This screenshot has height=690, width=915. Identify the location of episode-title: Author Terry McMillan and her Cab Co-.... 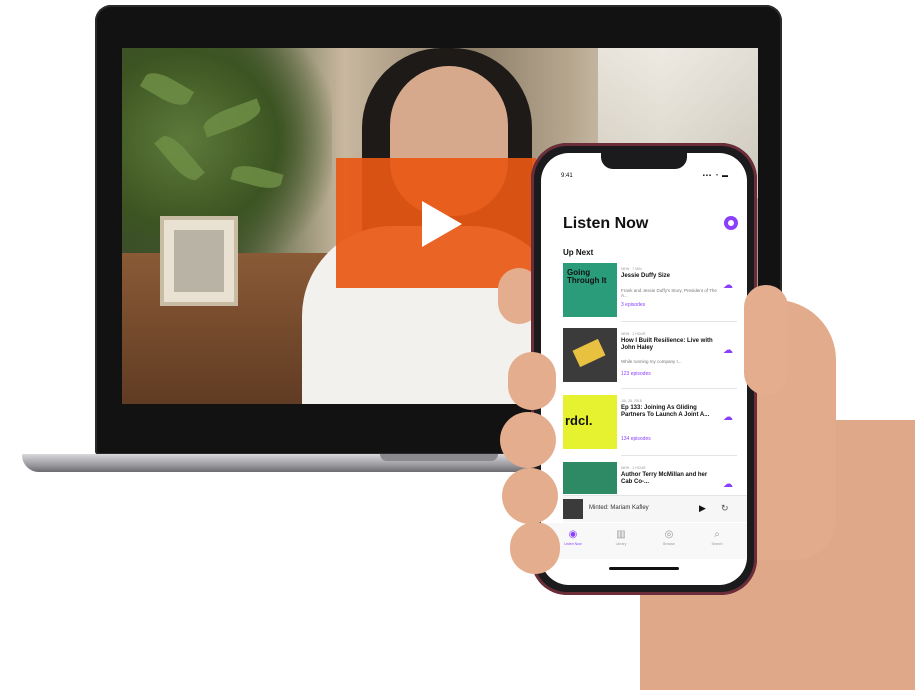
(664, 478).